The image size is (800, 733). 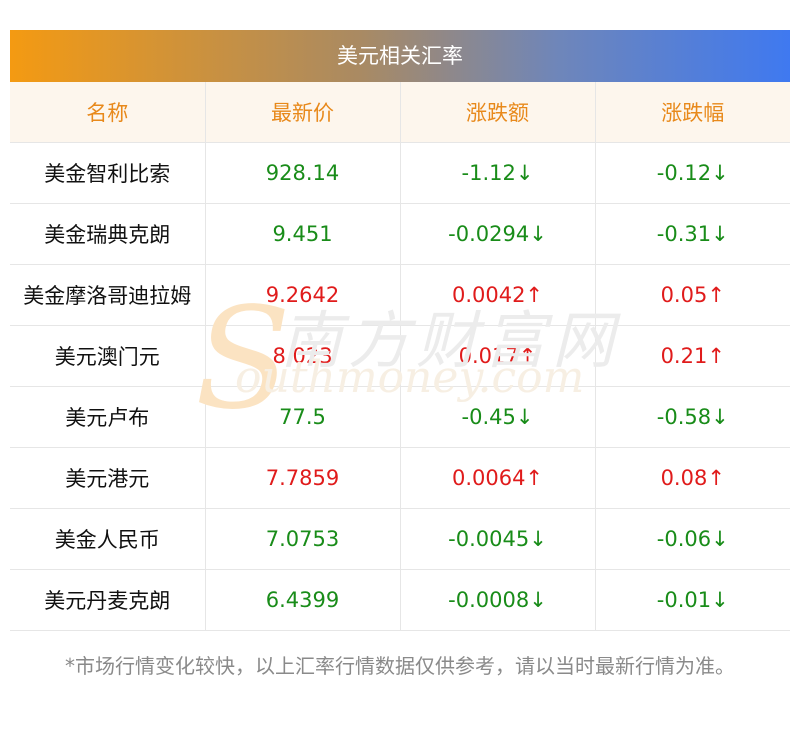 I want to click on change-amount: -0.45↓, so click(x=498, y=417).